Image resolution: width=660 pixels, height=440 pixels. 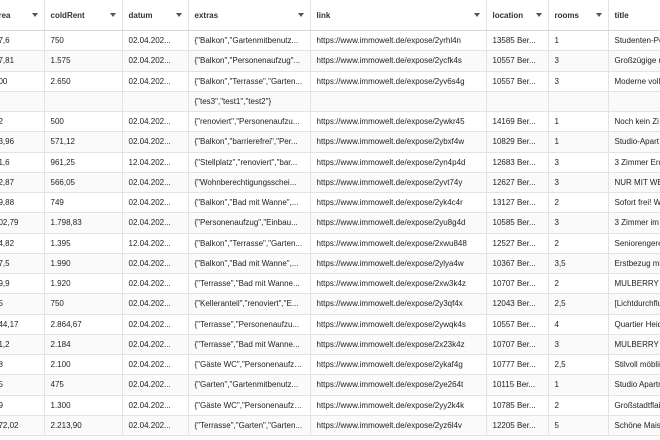 I want to click on cell-coldRent: 750, so click(x=83, y=304).